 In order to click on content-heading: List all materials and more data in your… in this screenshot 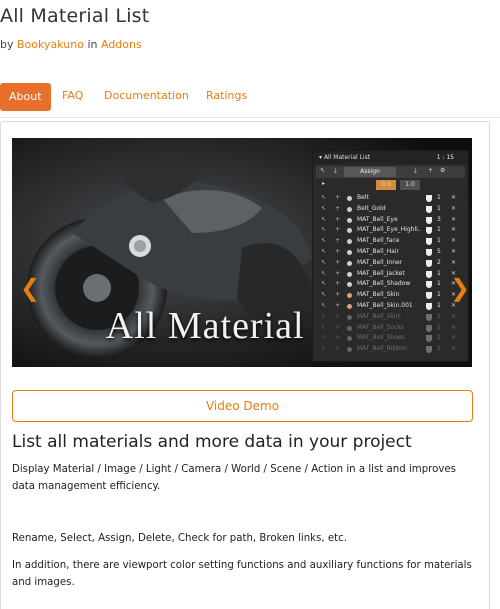, I will do `click(212, 442)`.